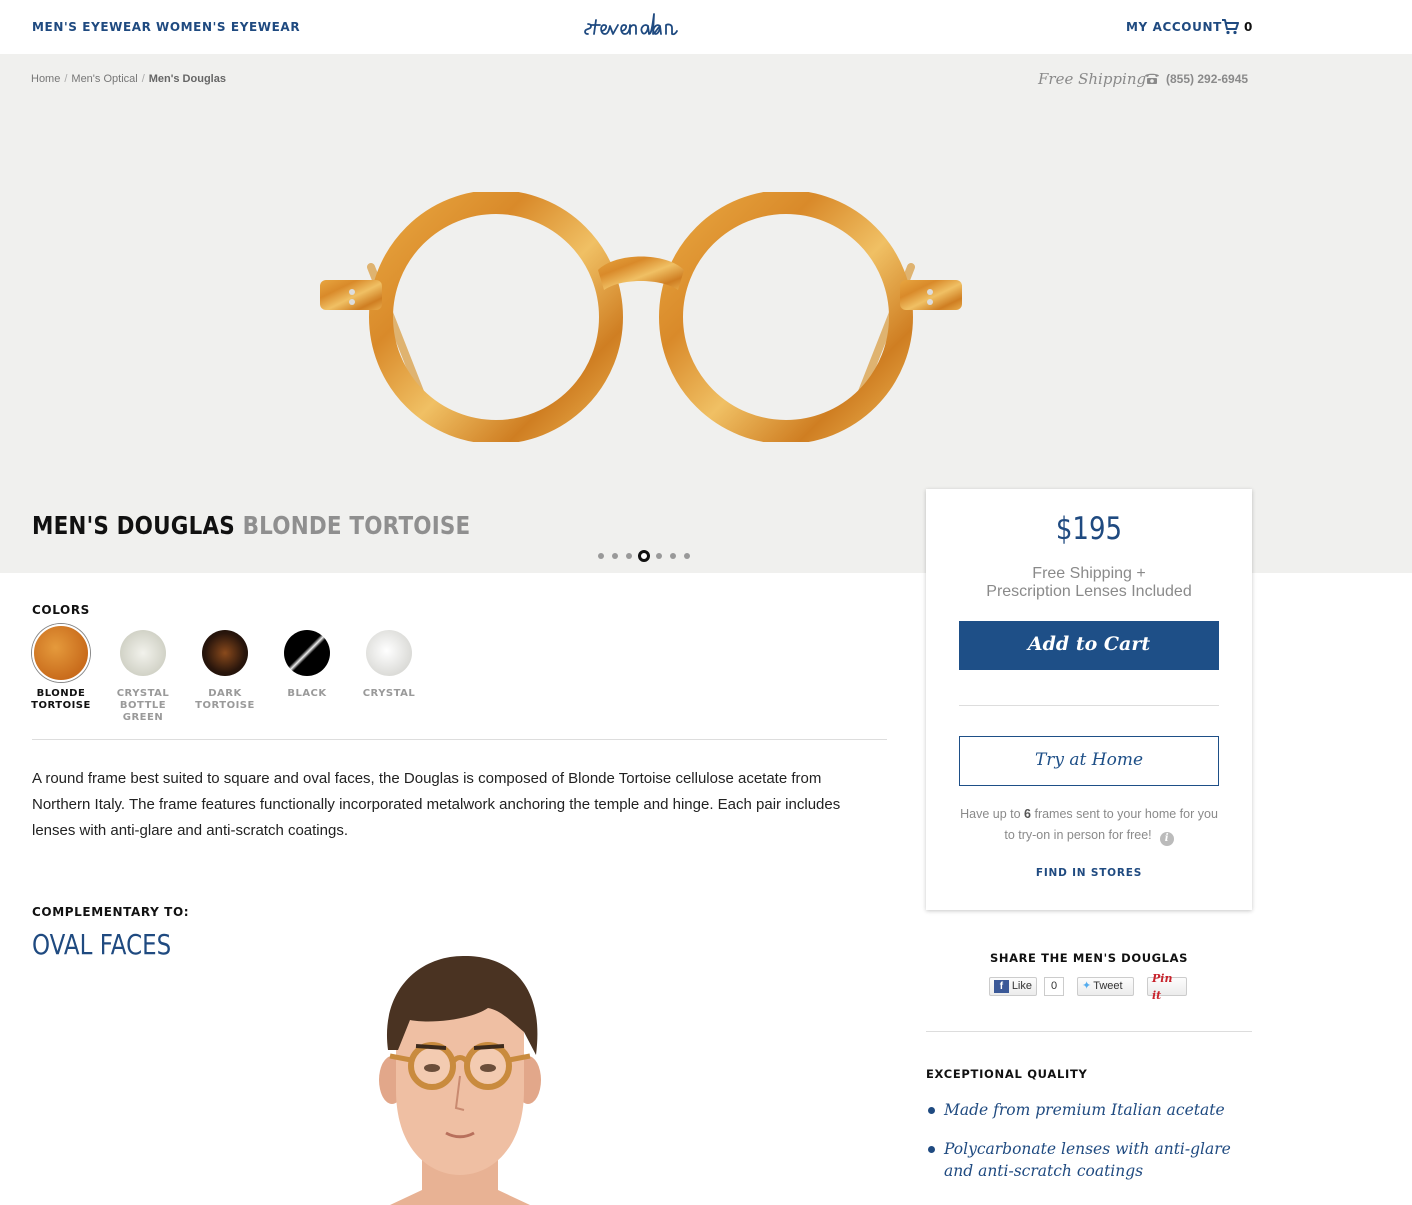  What do you see at coordinates (1152, 78) in the screenshot?
I see `phone-icon` at bounding box center [1152, 78].